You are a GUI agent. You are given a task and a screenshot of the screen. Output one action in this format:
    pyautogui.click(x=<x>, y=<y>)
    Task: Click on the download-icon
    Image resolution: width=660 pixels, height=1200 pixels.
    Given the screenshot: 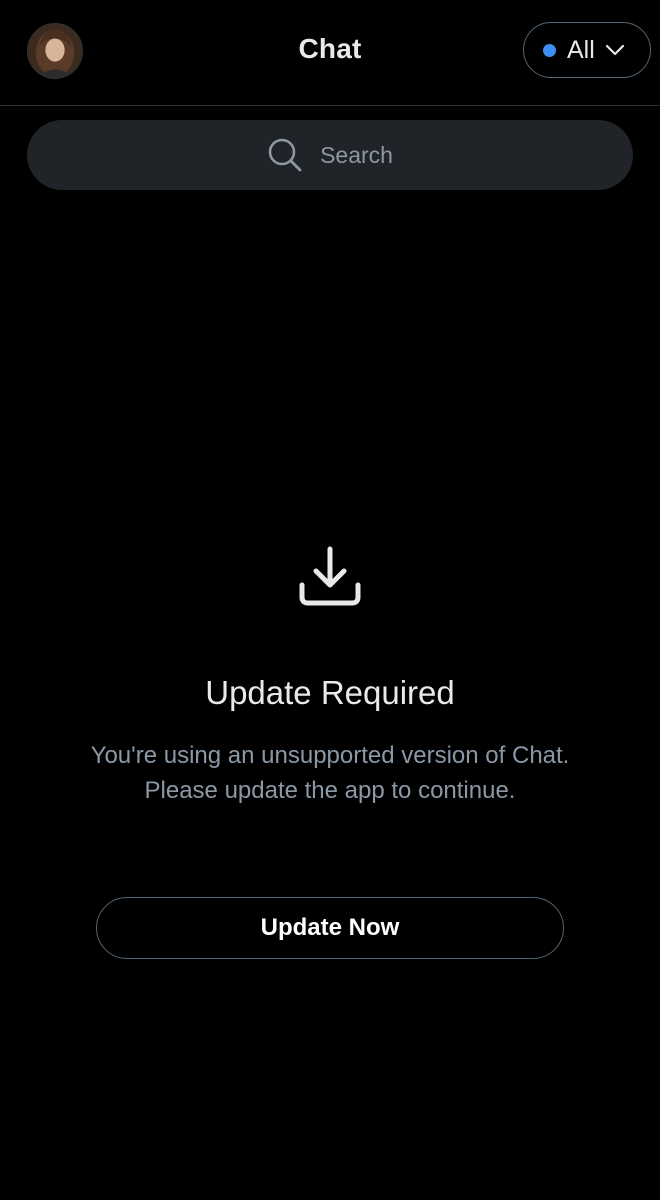 What is the action you would take?
    pyautogui.click(x=330, y=577)
    